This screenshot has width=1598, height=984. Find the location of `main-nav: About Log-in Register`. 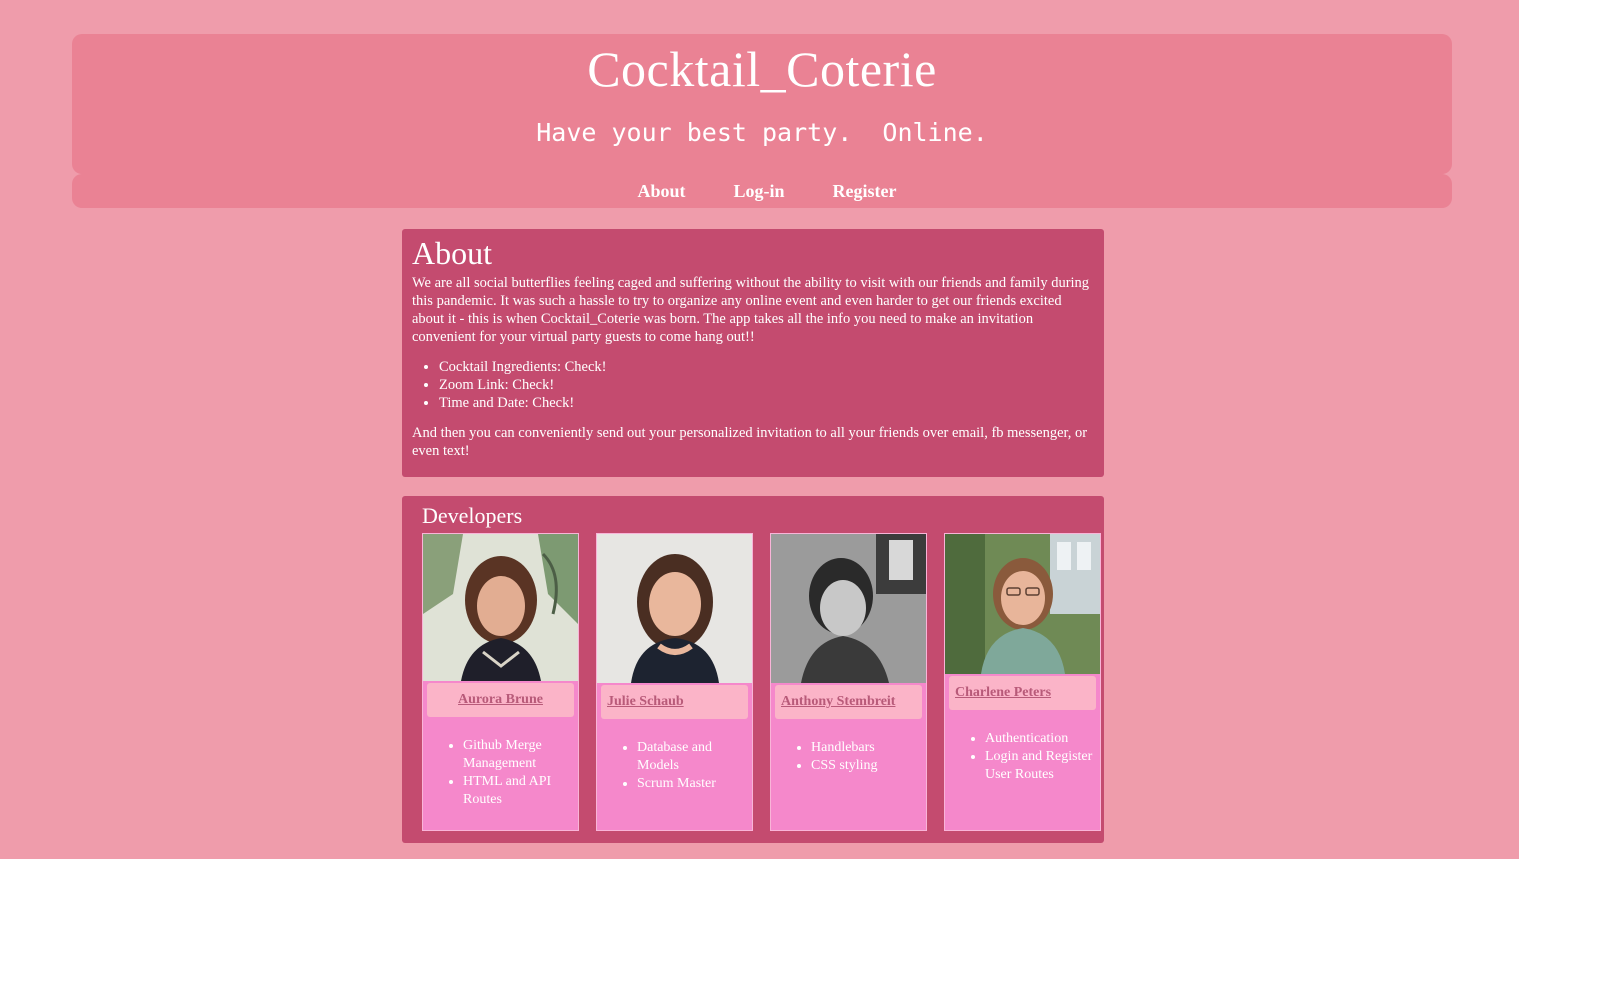

main-nav: About Log-in Register is located at coordinates (762, 191).